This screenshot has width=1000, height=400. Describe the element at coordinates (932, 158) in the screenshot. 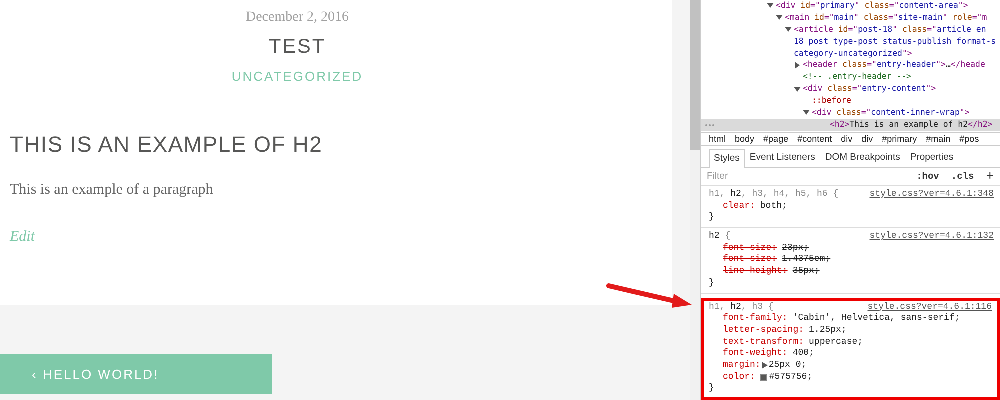

I see `panel-tab: Properties` at that location.